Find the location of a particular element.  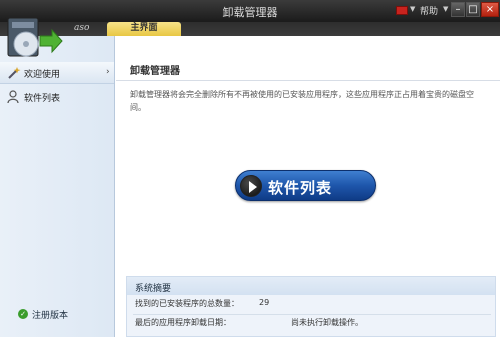

help-dropdown-icon: ▼ is located at coordinates (445, 9).